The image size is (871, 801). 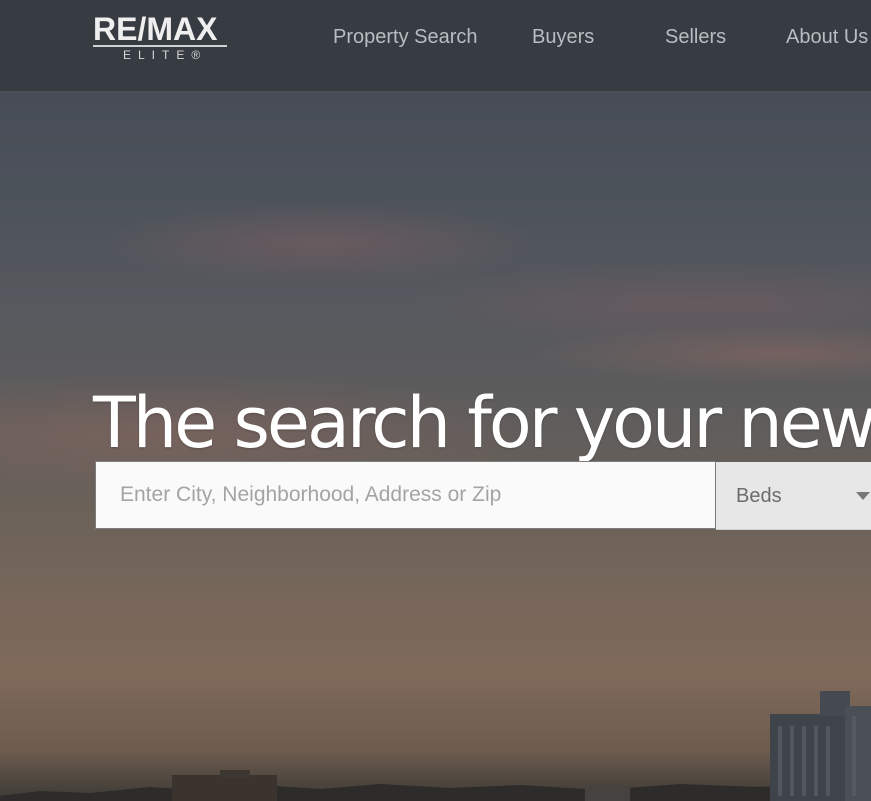 I want to click on nav-property-search: Property Search, so click(x=405, y=37).